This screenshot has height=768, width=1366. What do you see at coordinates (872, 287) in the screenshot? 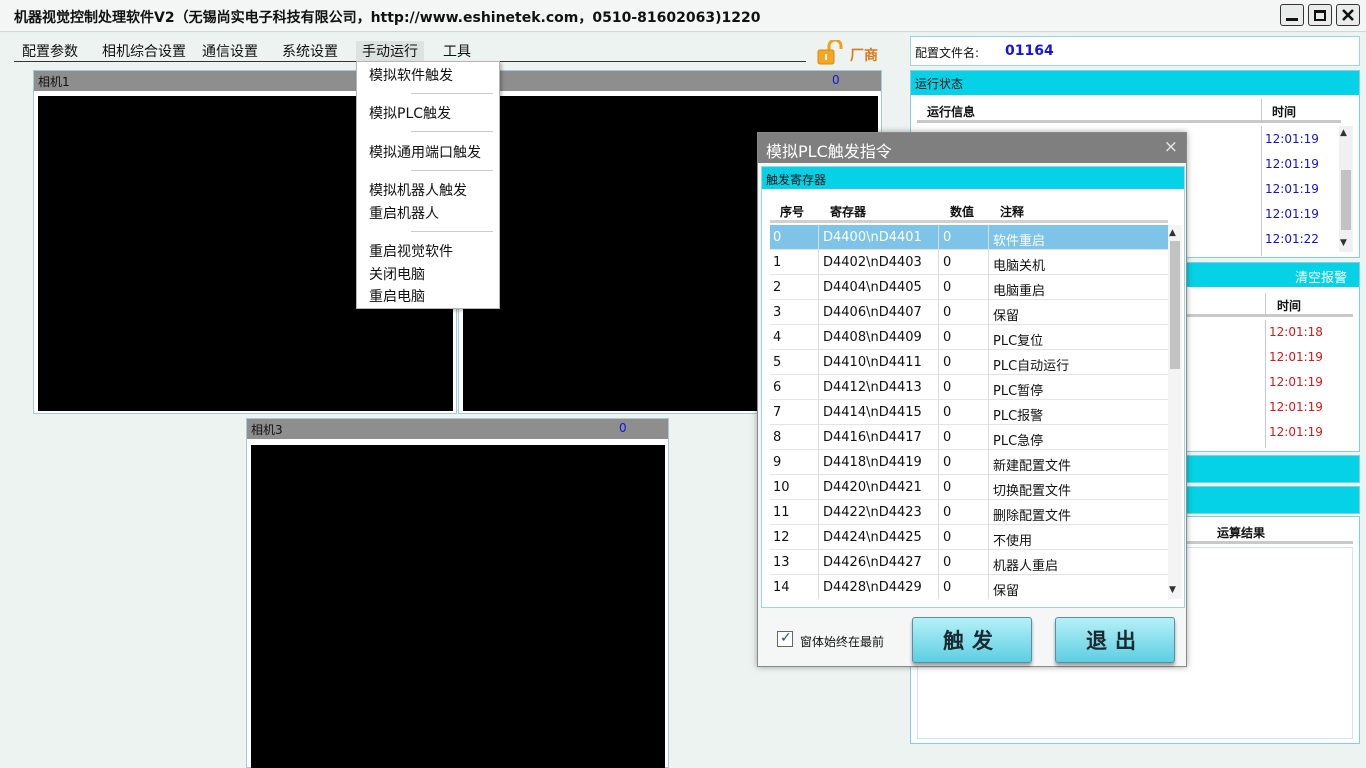
I see `row-register: D4404\nD4405` at bounding box center [872, 287].